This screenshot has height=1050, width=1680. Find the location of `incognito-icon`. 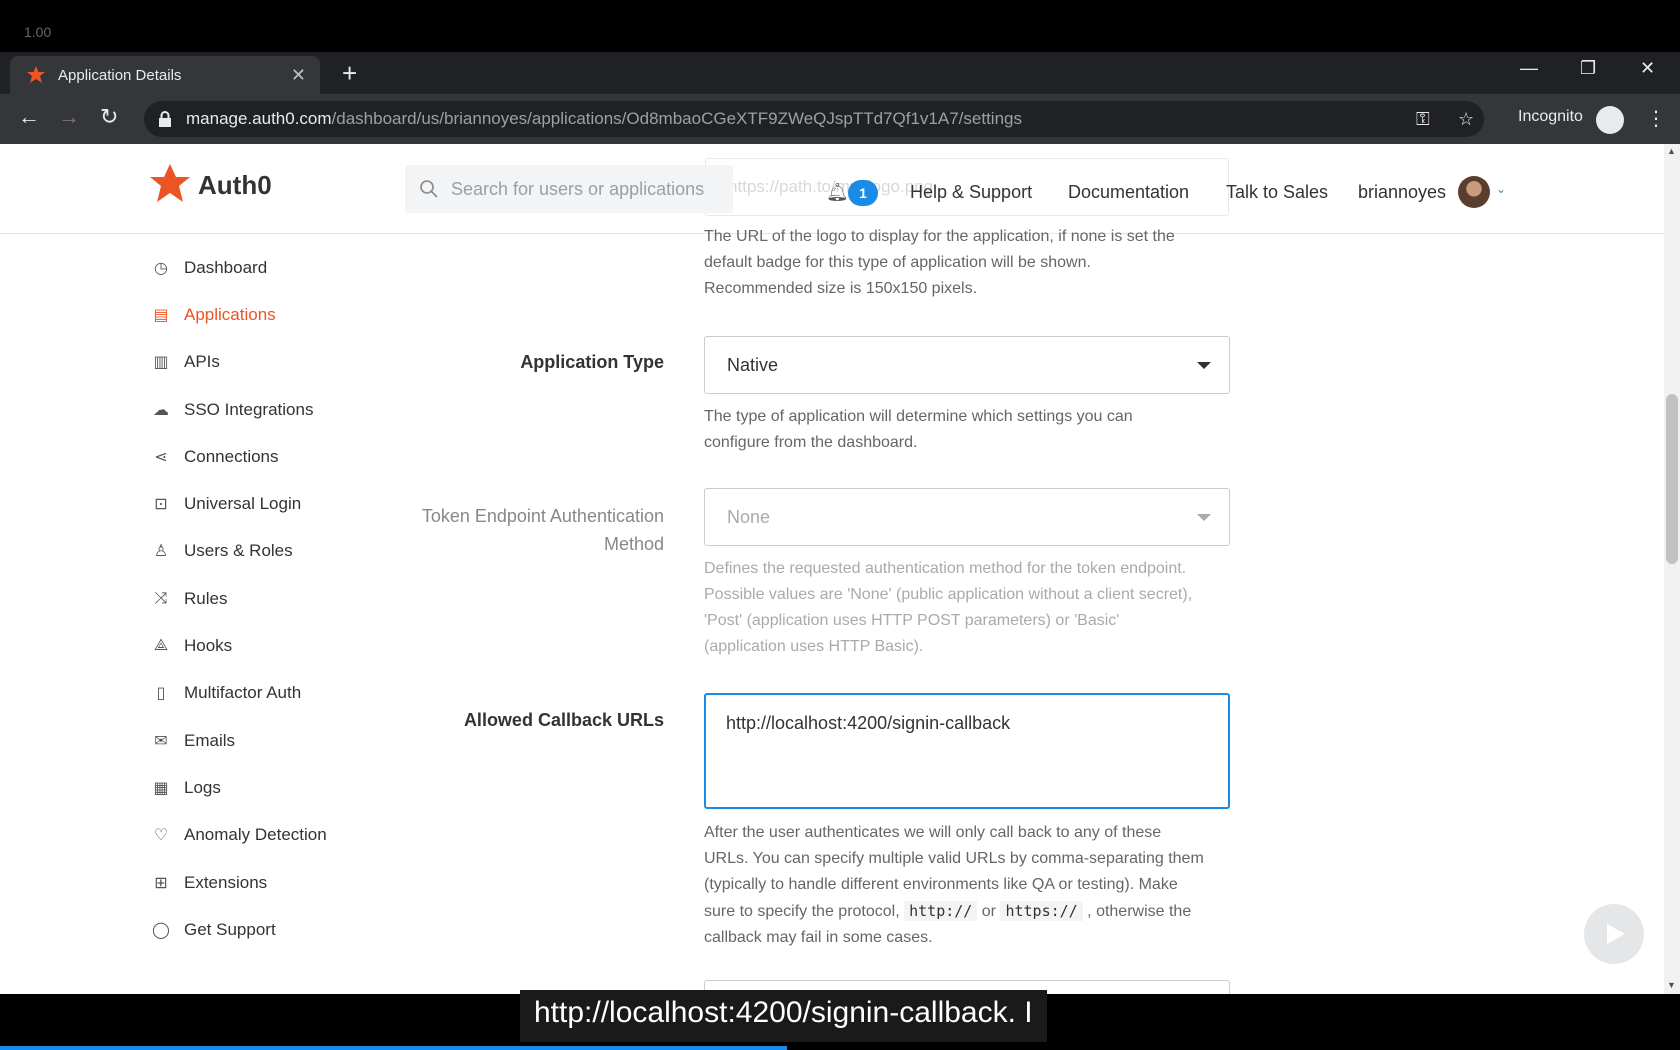

incognito-icon is located at coordinates (1610, 120).